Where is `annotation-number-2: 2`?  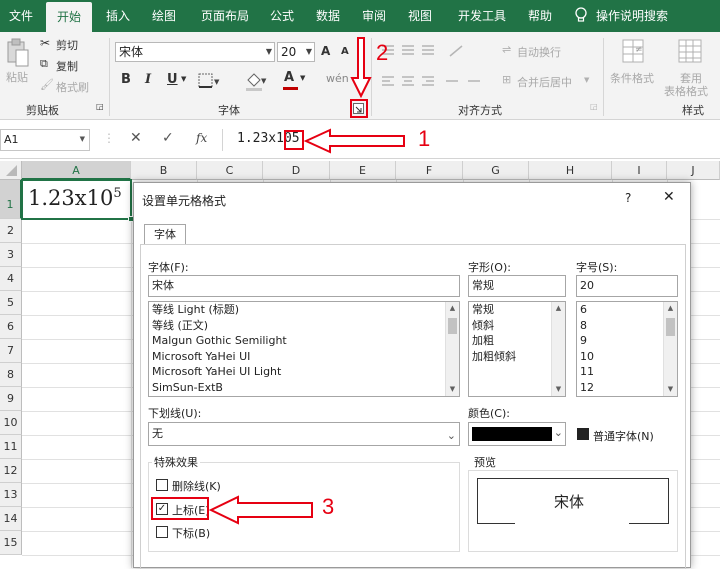 annotation-number-2: 2 is located at coordinates (382, 52).